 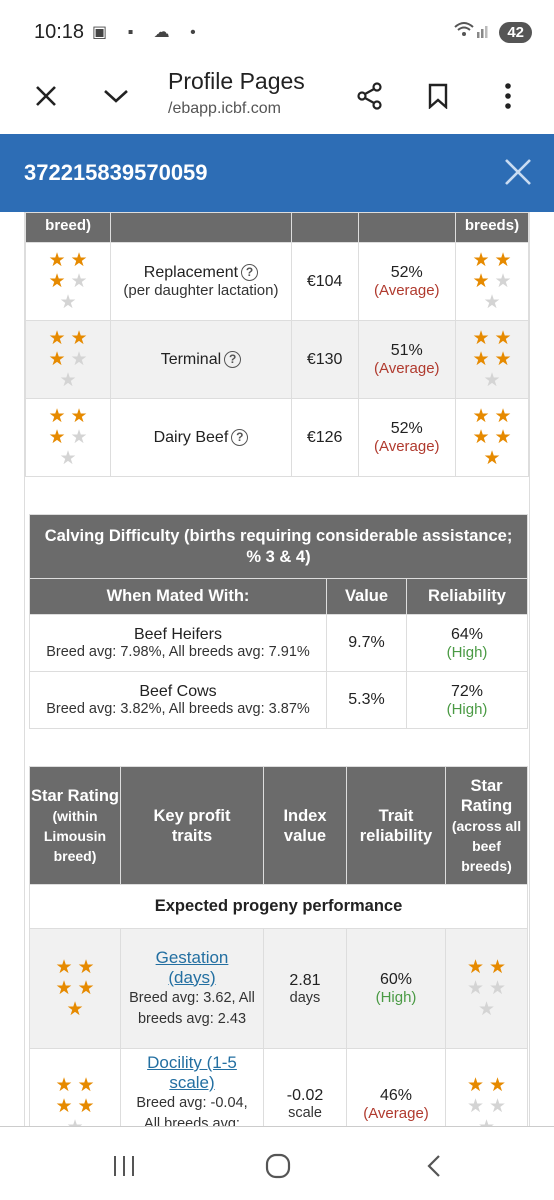 I want to click on col-star-within: Star Rating, so click(x=74, y=795).